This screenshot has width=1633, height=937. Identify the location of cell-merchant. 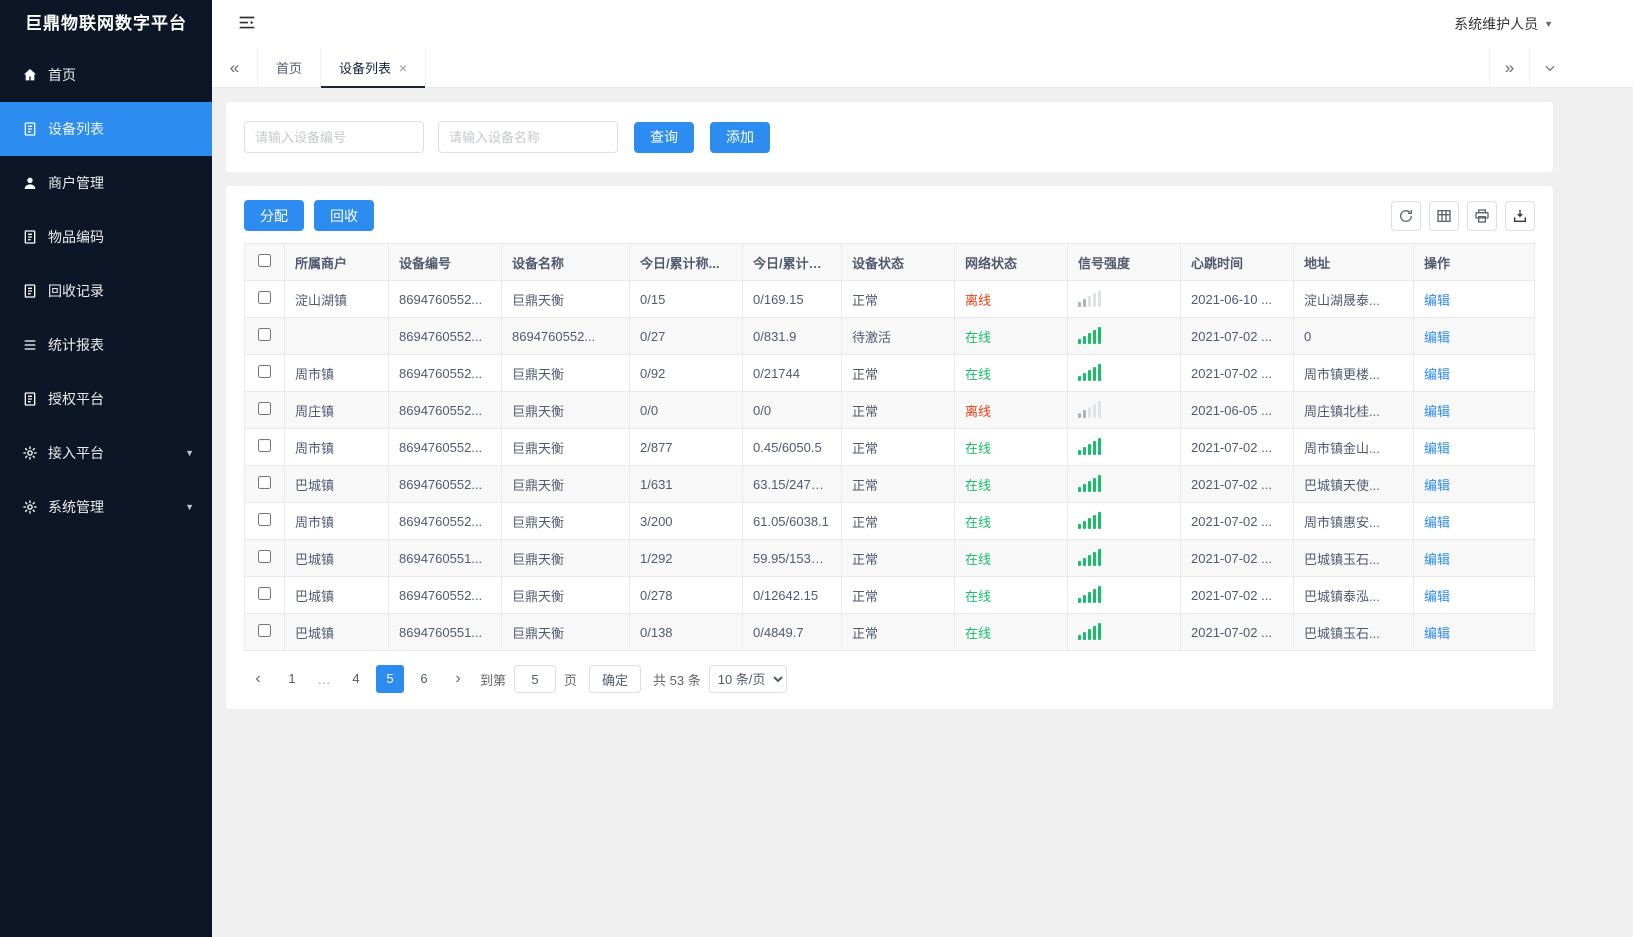
(336, 336).